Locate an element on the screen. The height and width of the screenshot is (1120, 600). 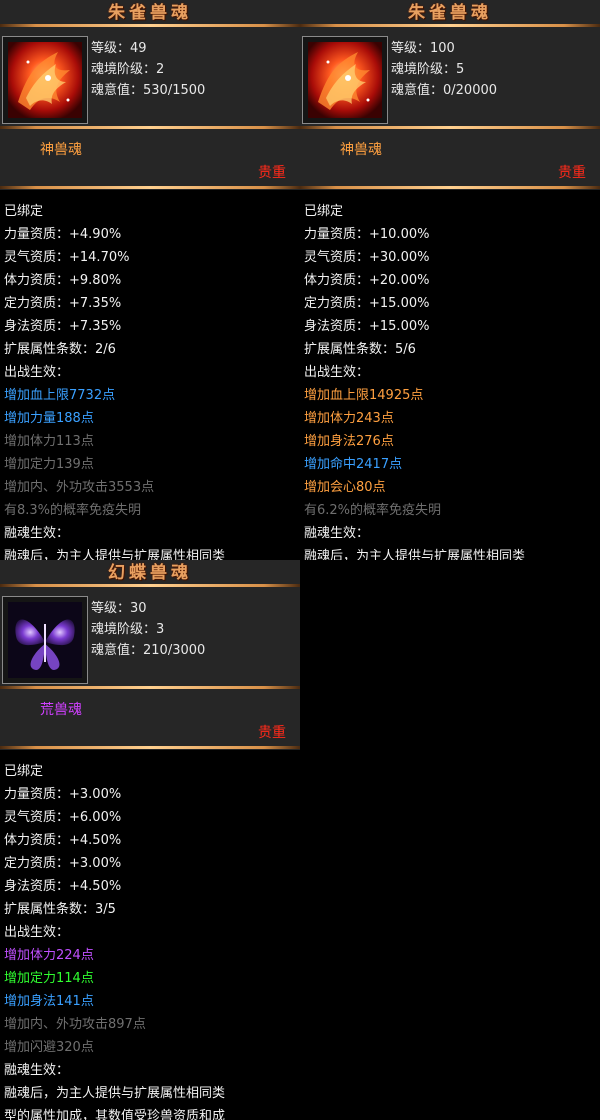
aptitude-stat: 力量资质：+4.90% is located at coordinates (63, 234).